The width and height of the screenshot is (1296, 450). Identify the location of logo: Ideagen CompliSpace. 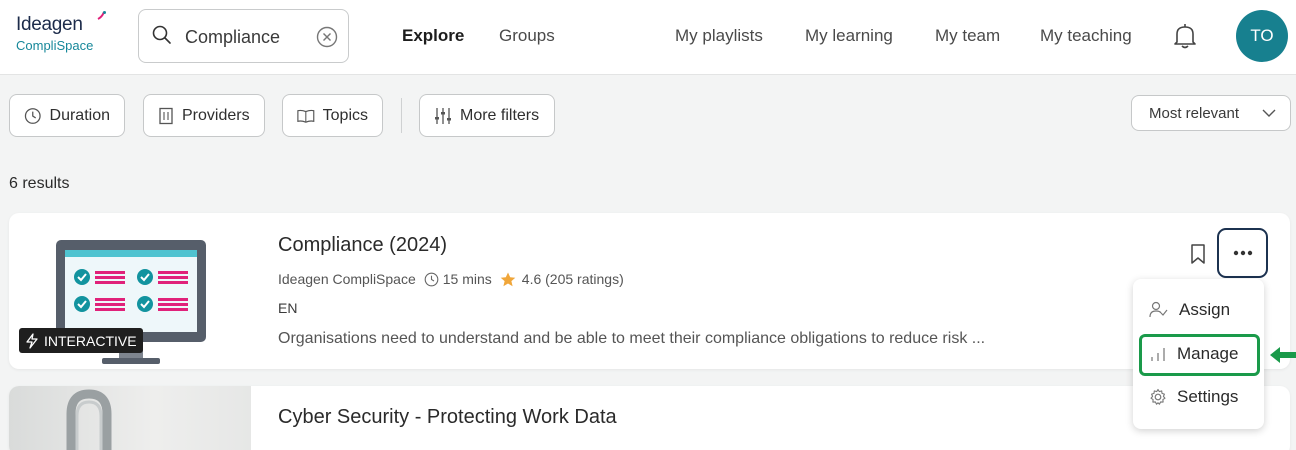
(61, 32).